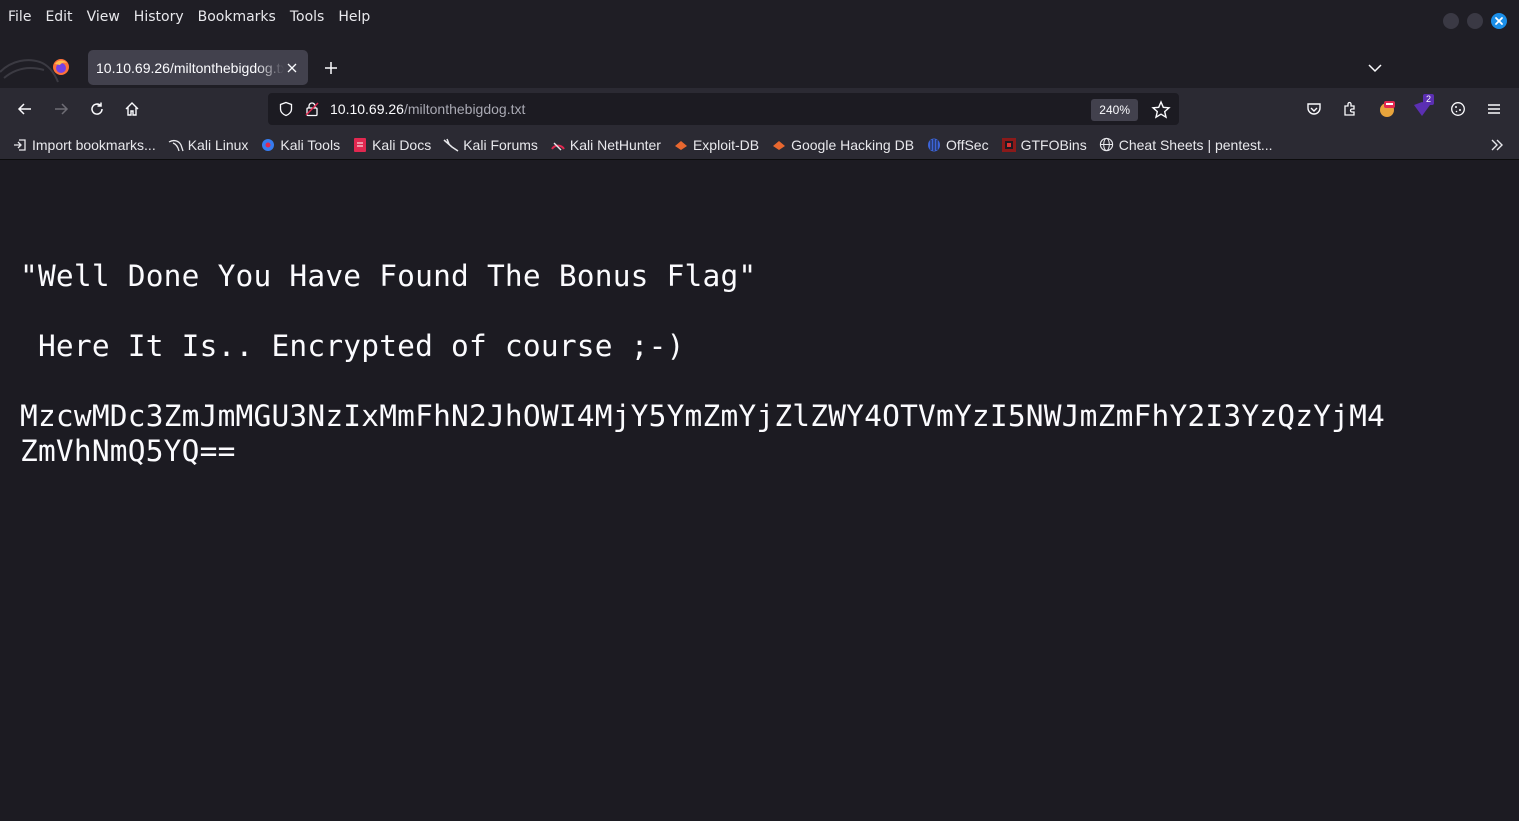  What do you see at coordinates (1114, 110) in the screenshot?
I see `zoom-level-button: 240%` at bounding box center [1114, 110].